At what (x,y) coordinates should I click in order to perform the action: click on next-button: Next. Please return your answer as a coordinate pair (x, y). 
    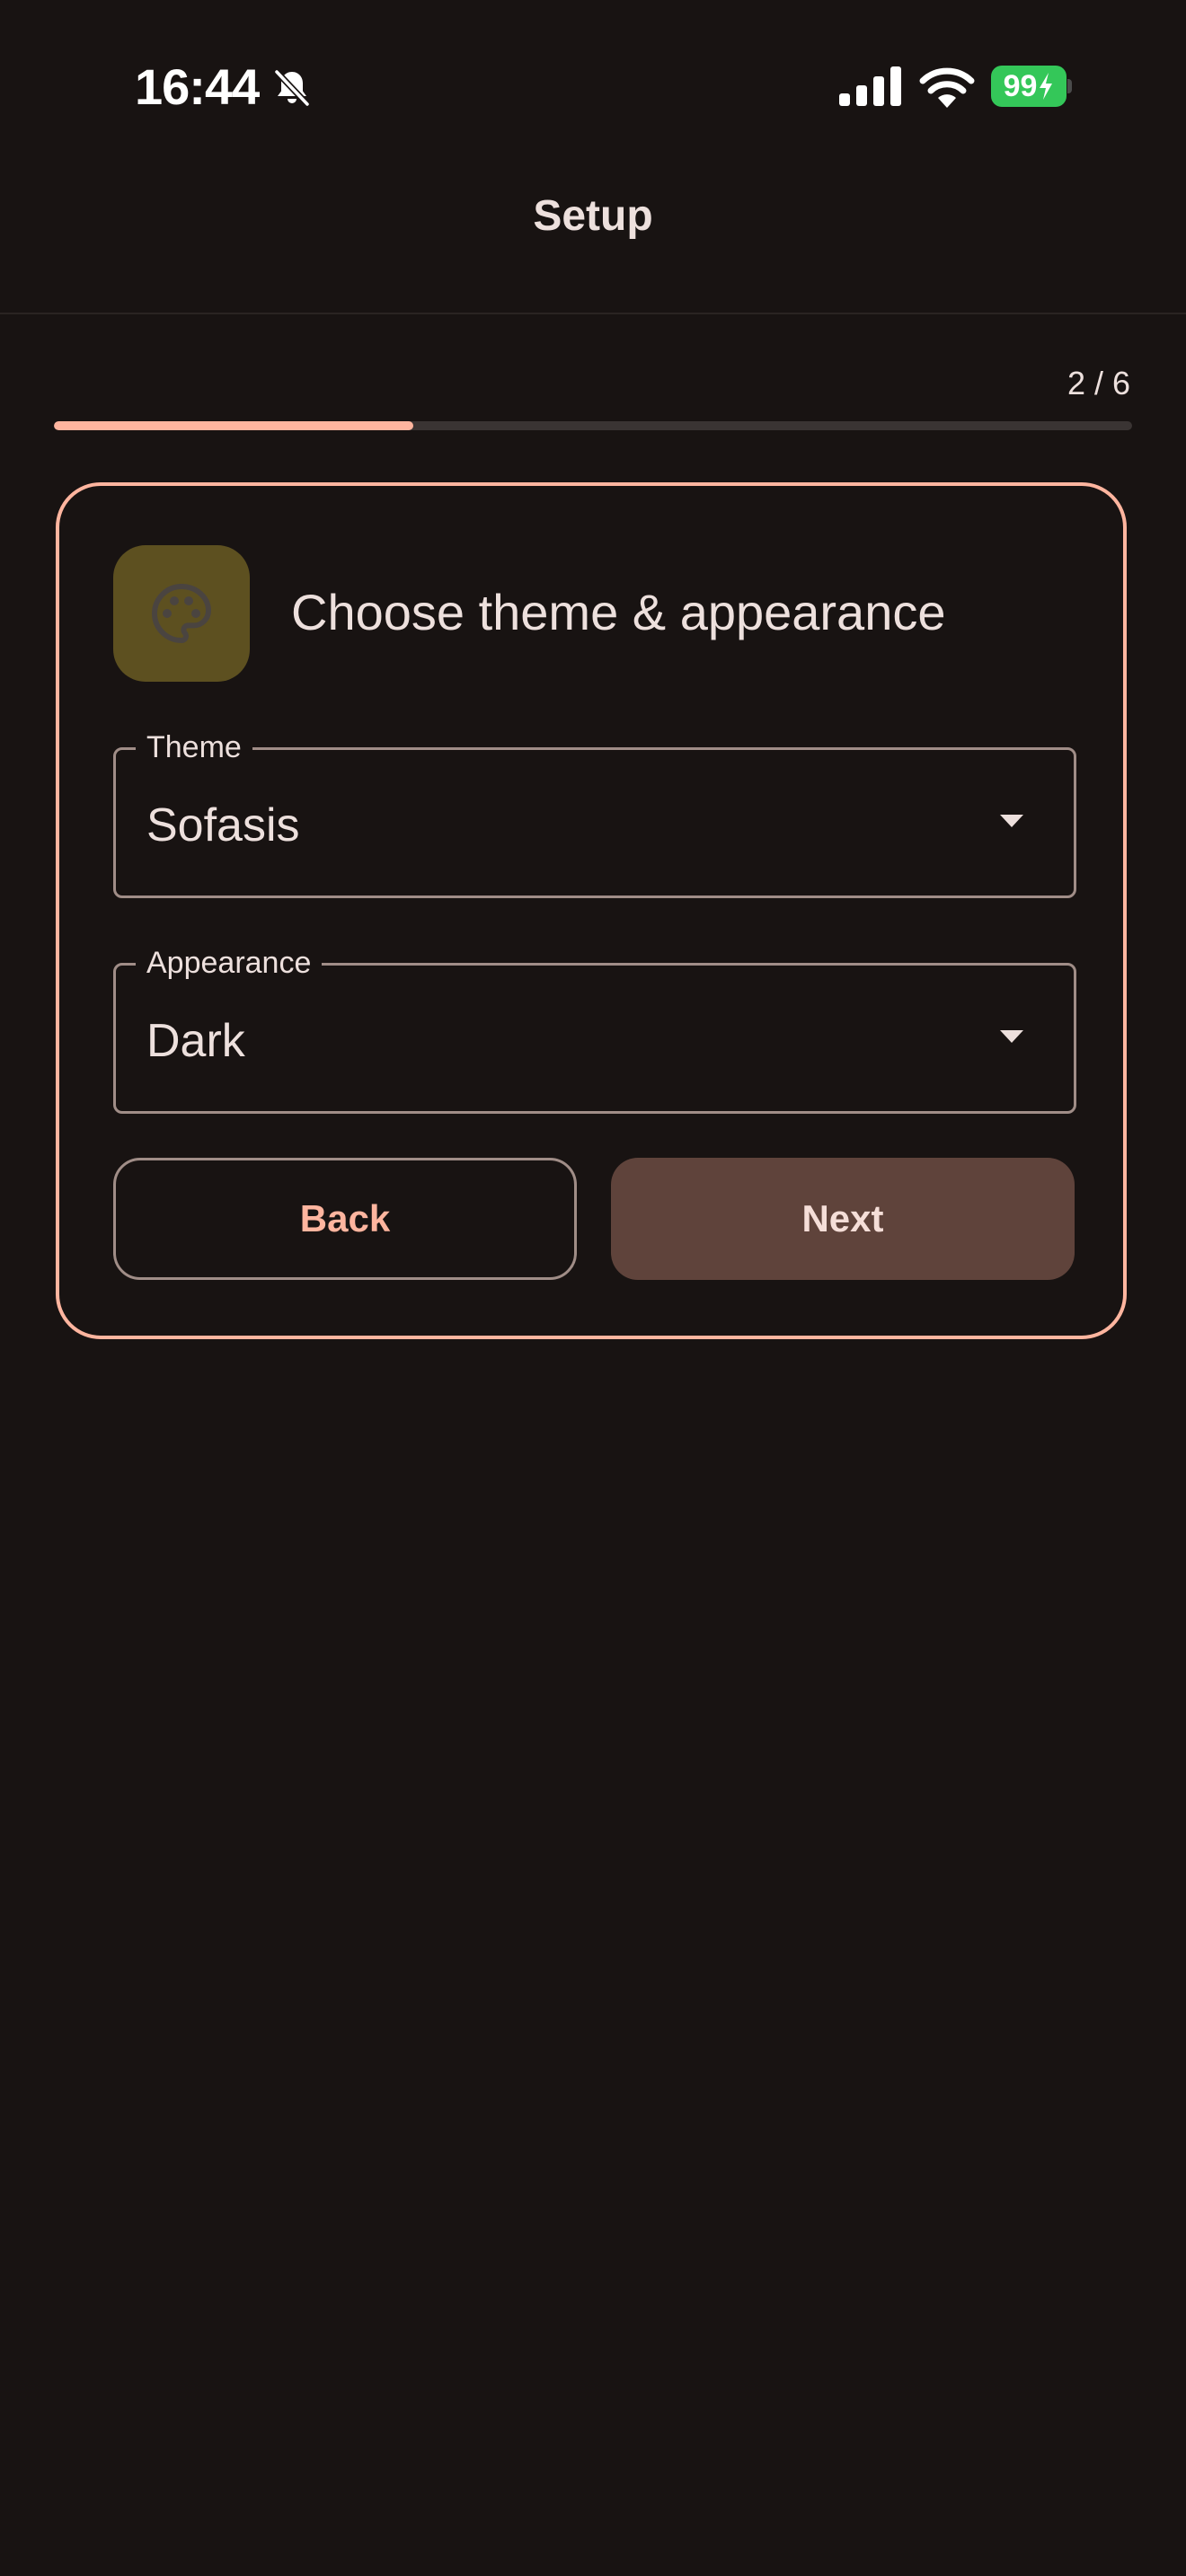
    Looking at the image, I should click on (843, 1219).